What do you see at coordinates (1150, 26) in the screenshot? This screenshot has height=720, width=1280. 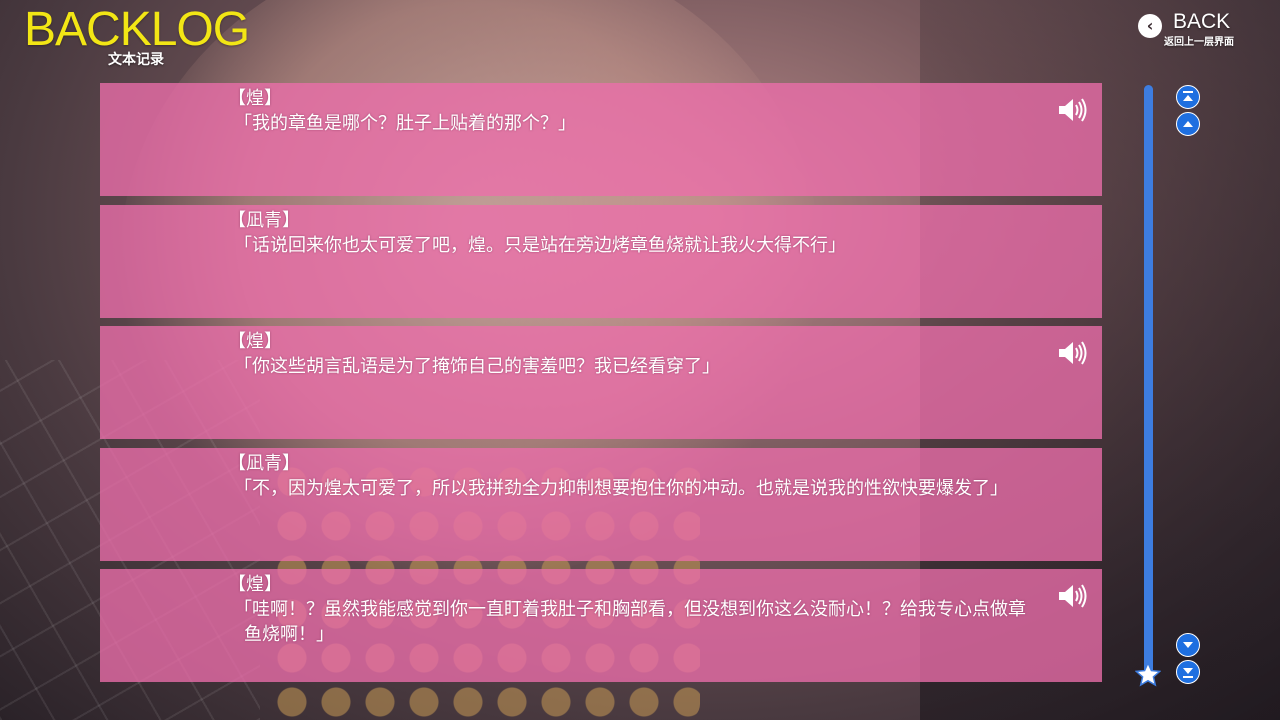 I see `chevron-left-icon: ‹` at bounding box center [1150, 26].